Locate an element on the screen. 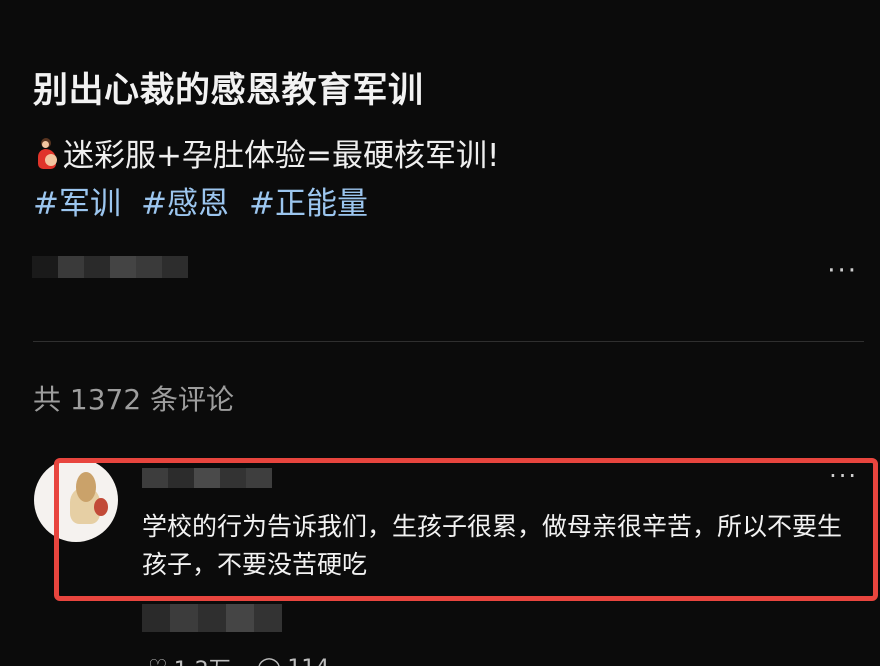 Image resolution: width=880 pixels, height=666 pixels. heart-icon: ♡ is located at coordinates (158, 661).